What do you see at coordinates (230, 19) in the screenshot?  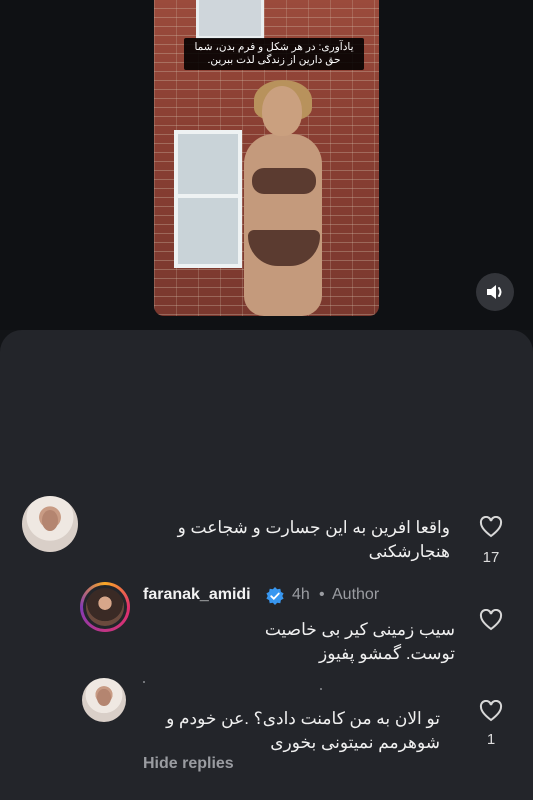 I see `window-image` at bounding box center [230, 19].